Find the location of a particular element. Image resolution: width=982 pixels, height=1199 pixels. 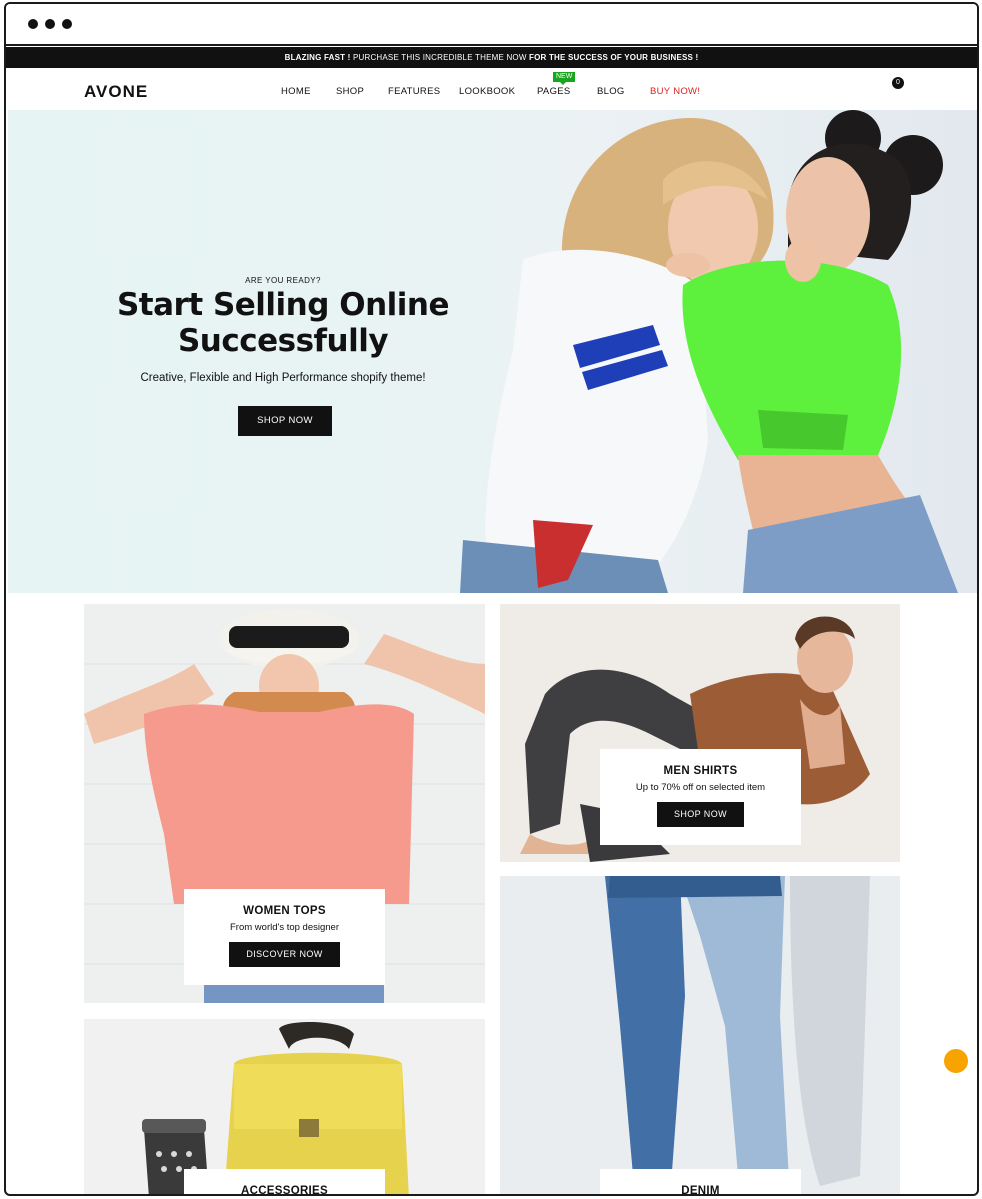

nav-item-lookbook: LOOKBOOK is located at coordinates (487, 91).